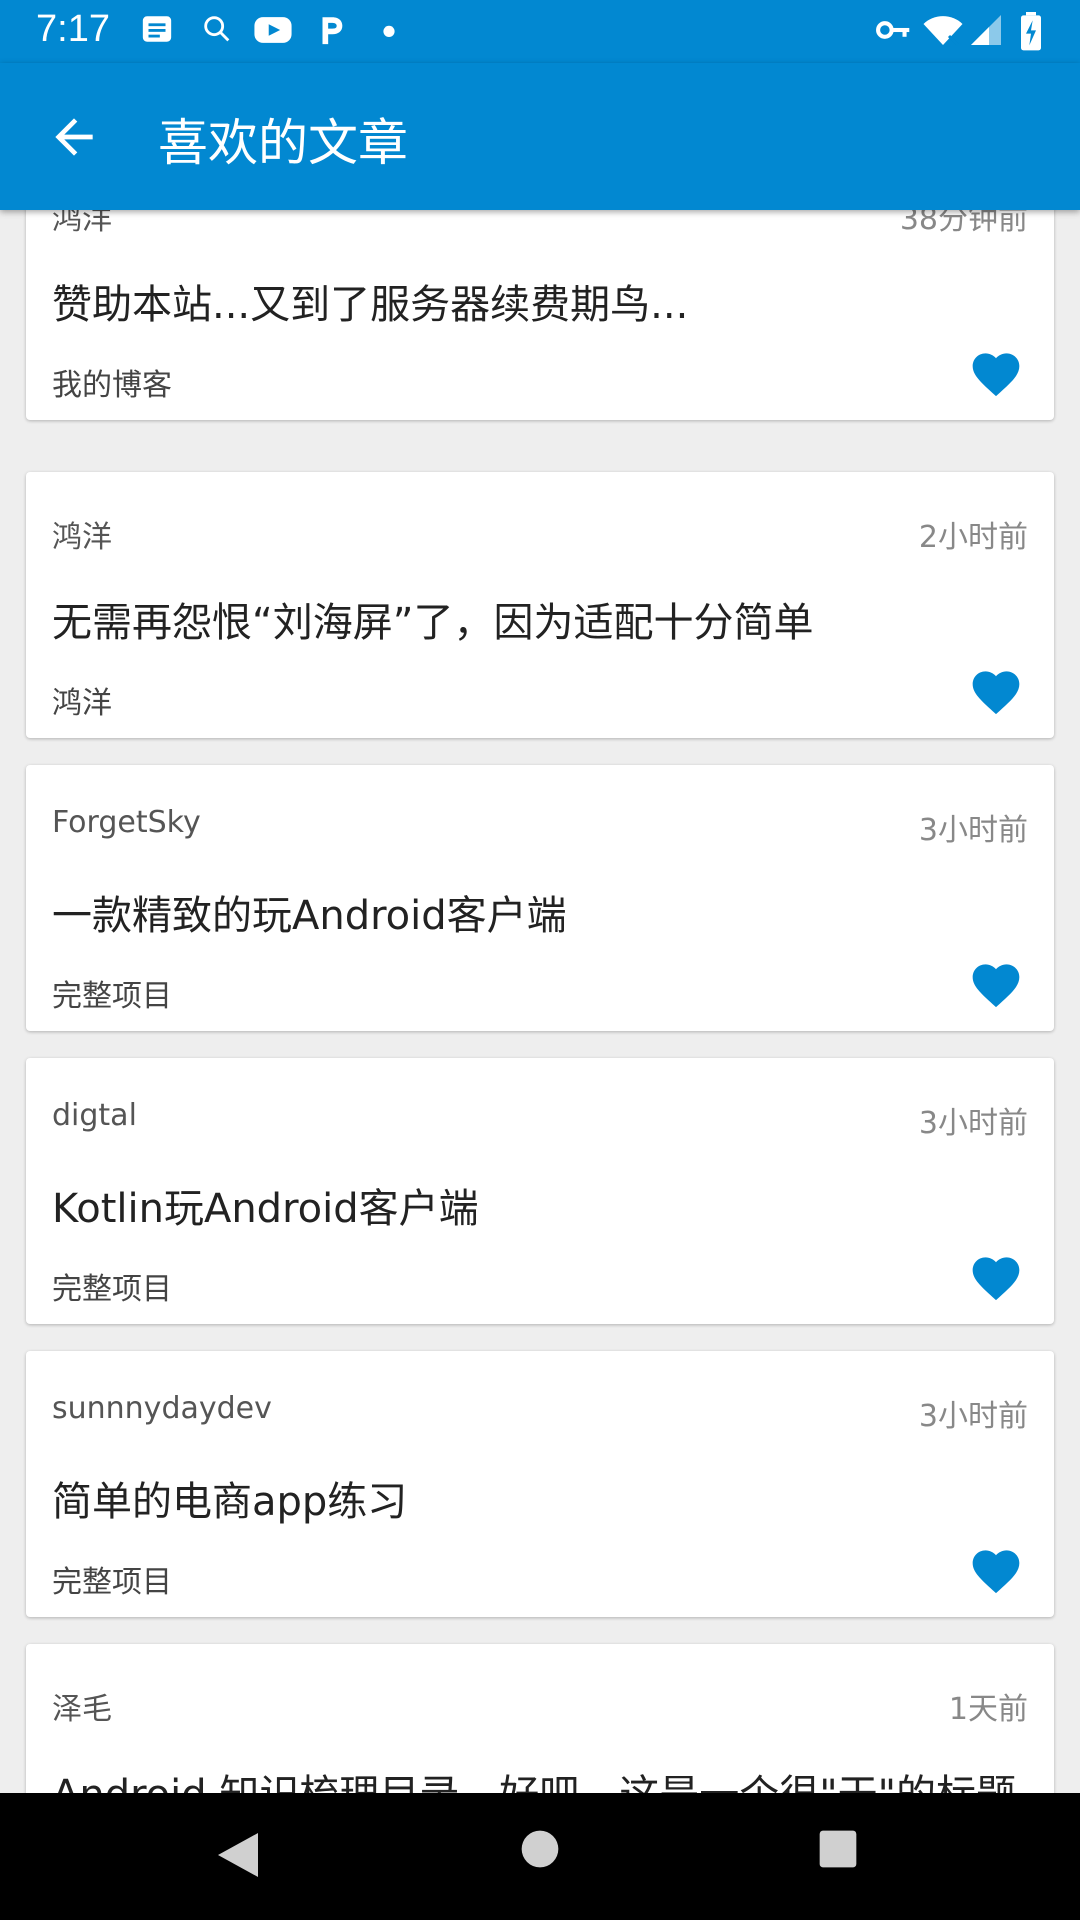  What do you see at coordinates (540, 31) in the screenshot?
I see `status-bar: 7:17` at bounding box center [540, 31].